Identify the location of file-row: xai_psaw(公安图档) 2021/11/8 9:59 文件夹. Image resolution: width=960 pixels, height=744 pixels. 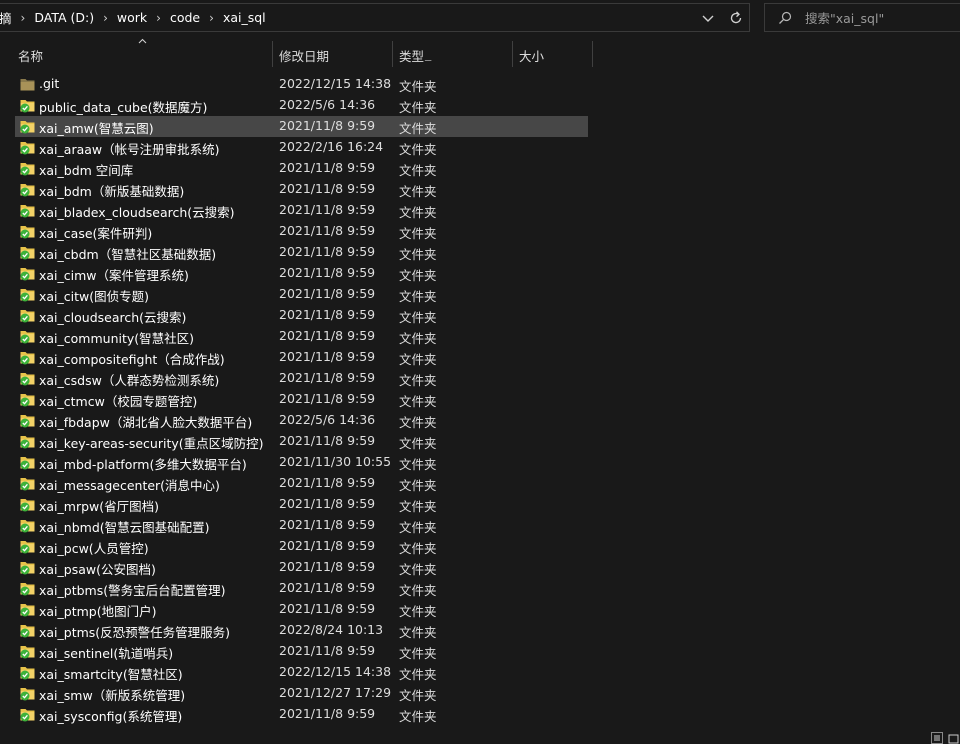
(301, 567).